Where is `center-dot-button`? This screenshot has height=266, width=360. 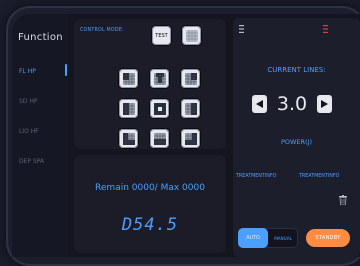
center-dot-button is located at coordinates (159, 108).